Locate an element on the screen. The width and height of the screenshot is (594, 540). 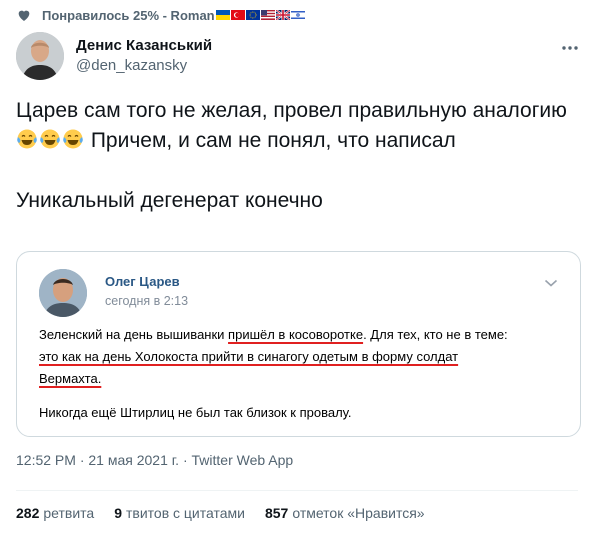
usa-flag is located at coordinates (267, 15).